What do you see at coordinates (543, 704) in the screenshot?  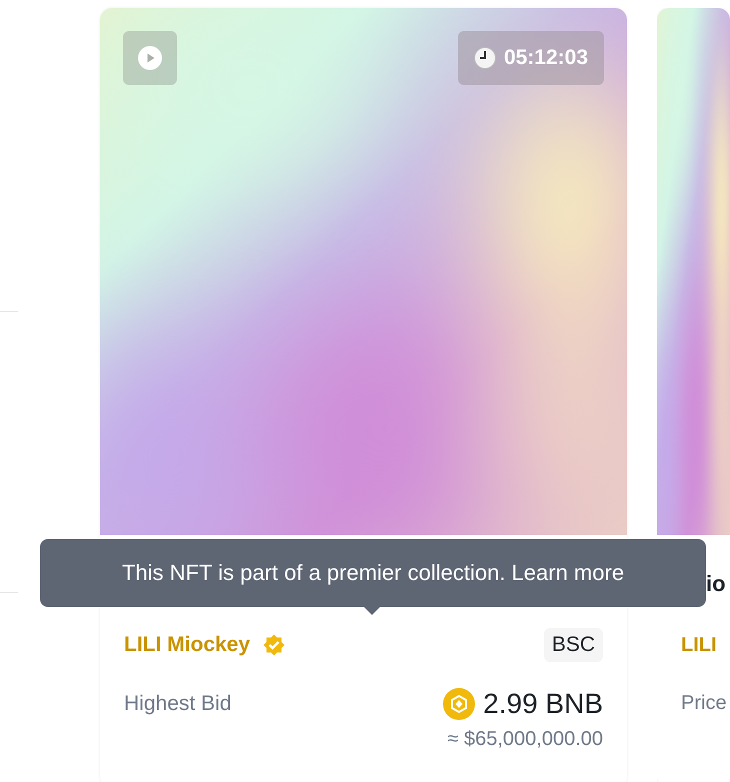 I see `price-value: 2.99 BNB` at bounding box center [543, 704].